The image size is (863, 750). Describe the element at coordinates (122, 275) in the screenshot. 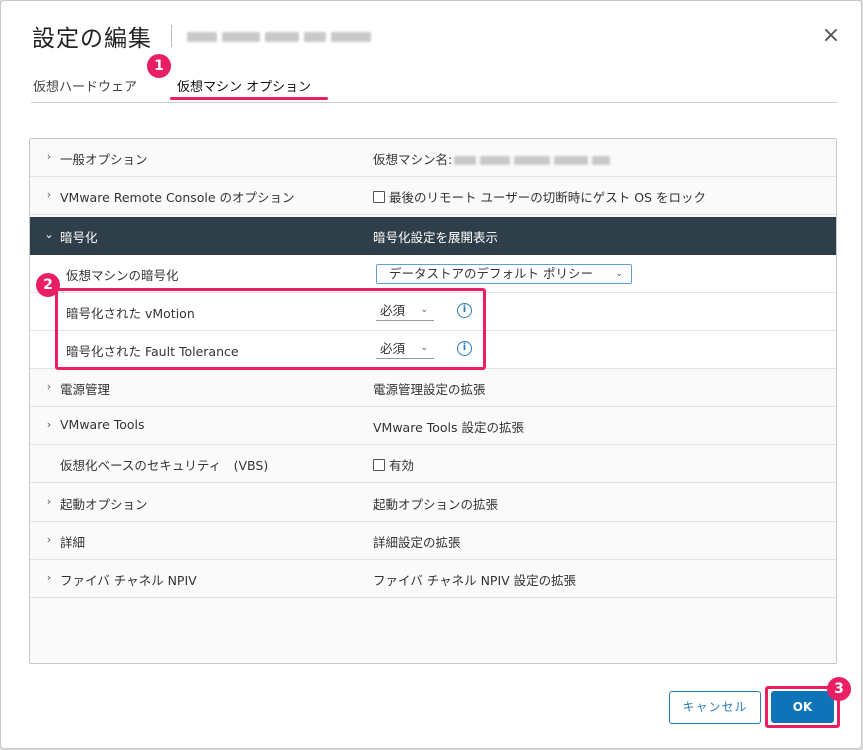

I see `row-label: 仮想マシンの暗号化` at that location.